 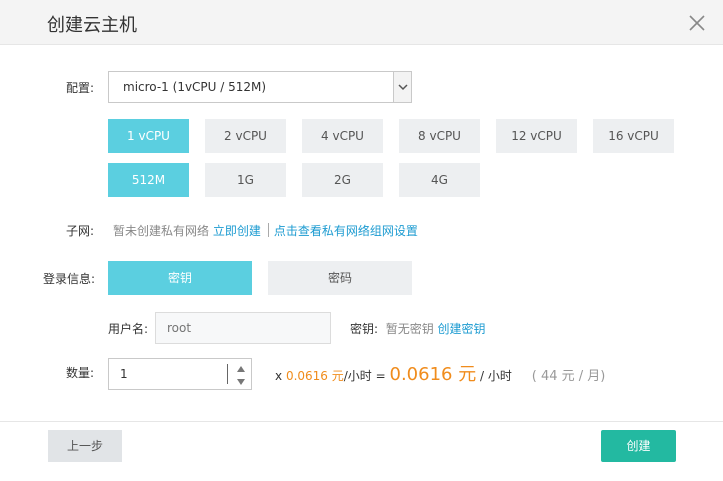 What do you see at coordinates (638, 446) in the screenshot?
I see `create-button: 创建` at bounding box center [638, 446].